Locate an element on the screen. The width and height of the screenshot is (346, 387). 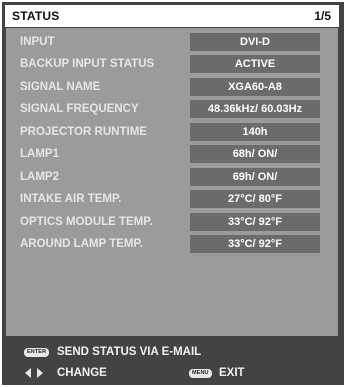
status-label: BACKUP INPUT STATUS is located at coordinates (87, 64).